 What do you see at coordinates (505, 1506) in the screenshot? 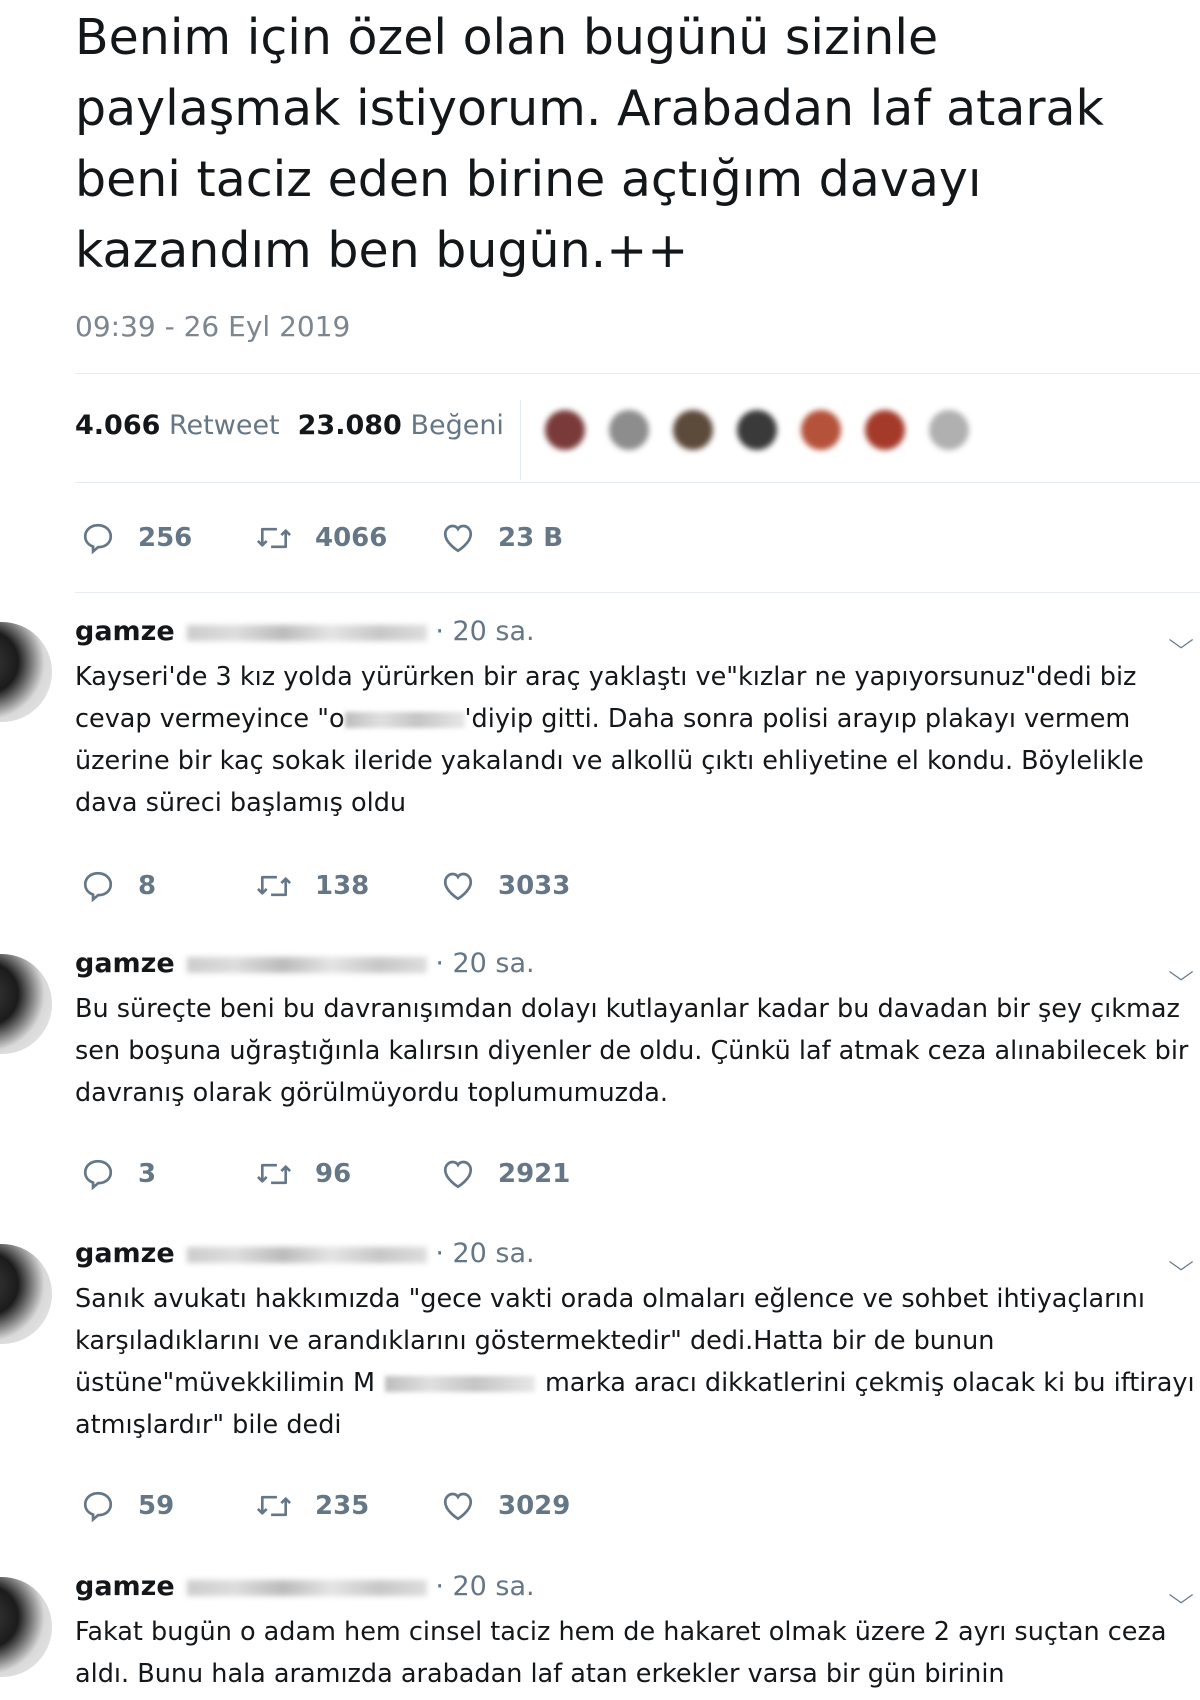
I see `like-button: 3029` at bounding box center [505, 1506].